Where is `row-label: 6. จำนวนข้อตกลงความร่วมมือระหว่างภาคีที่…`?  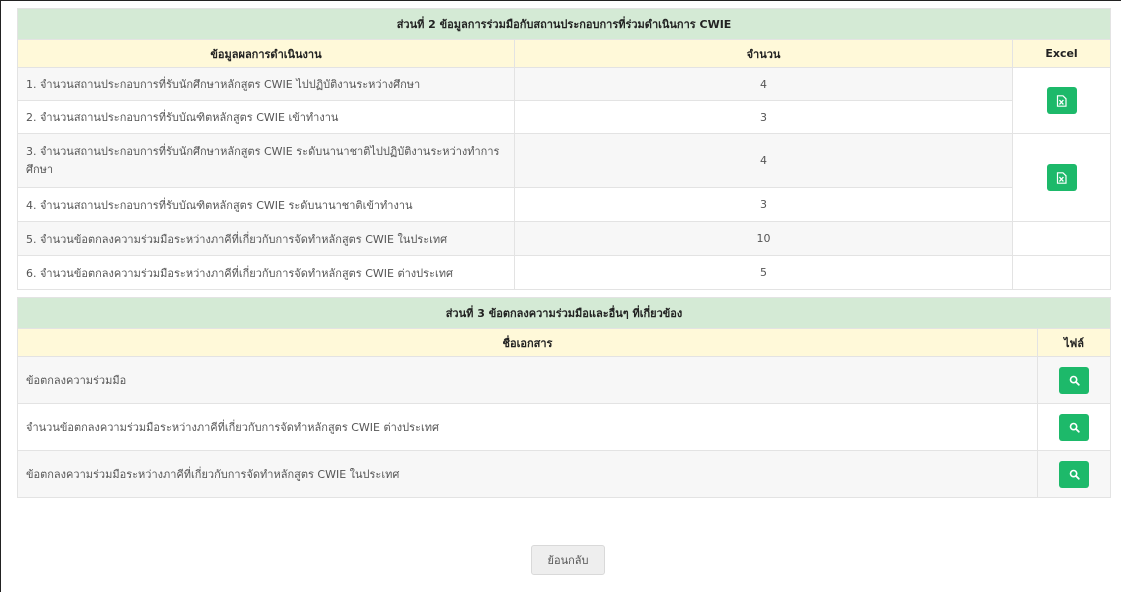 row-label: 6. จำนวนข้อตกลงความร่วมมือระหว่างภาคีที่… is located at coordinates (266, 272).